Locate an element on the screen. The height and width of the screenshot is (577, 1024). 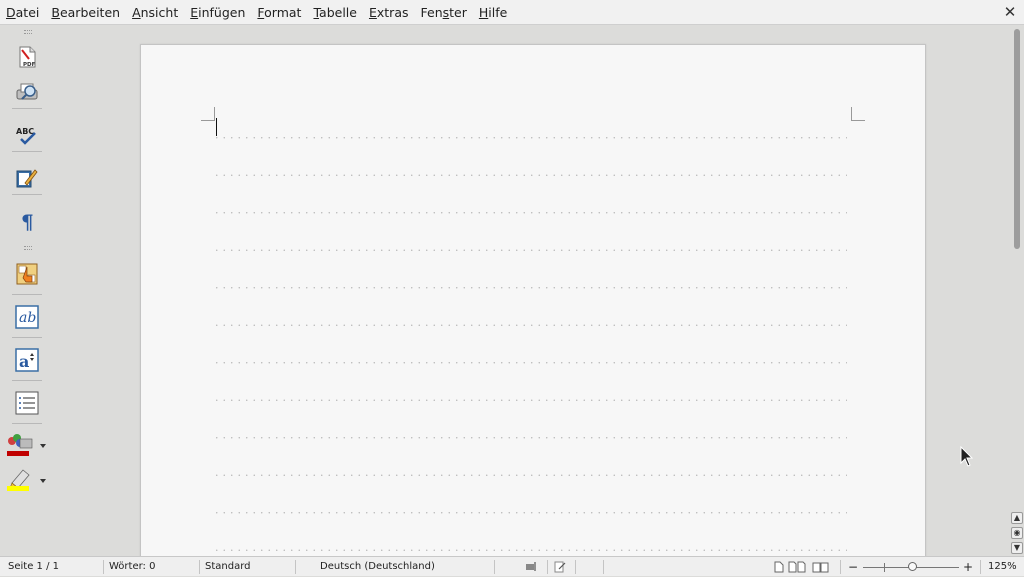
navigator-button is located at coordinates (27, 274).